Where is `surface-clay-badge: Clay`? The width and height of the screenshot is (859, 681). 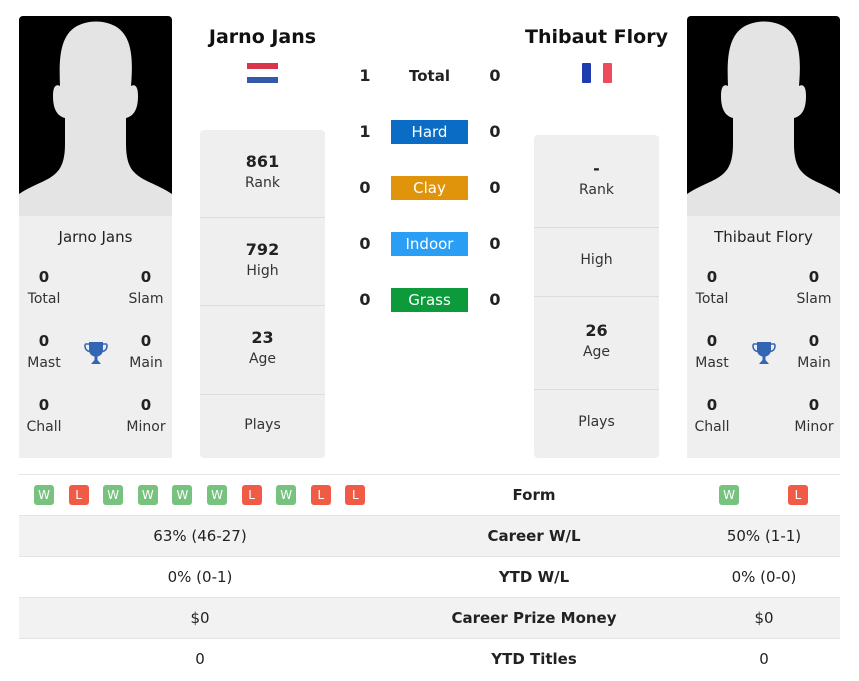
surface-clay-badge: Clay is located at coordinates (429, 188).